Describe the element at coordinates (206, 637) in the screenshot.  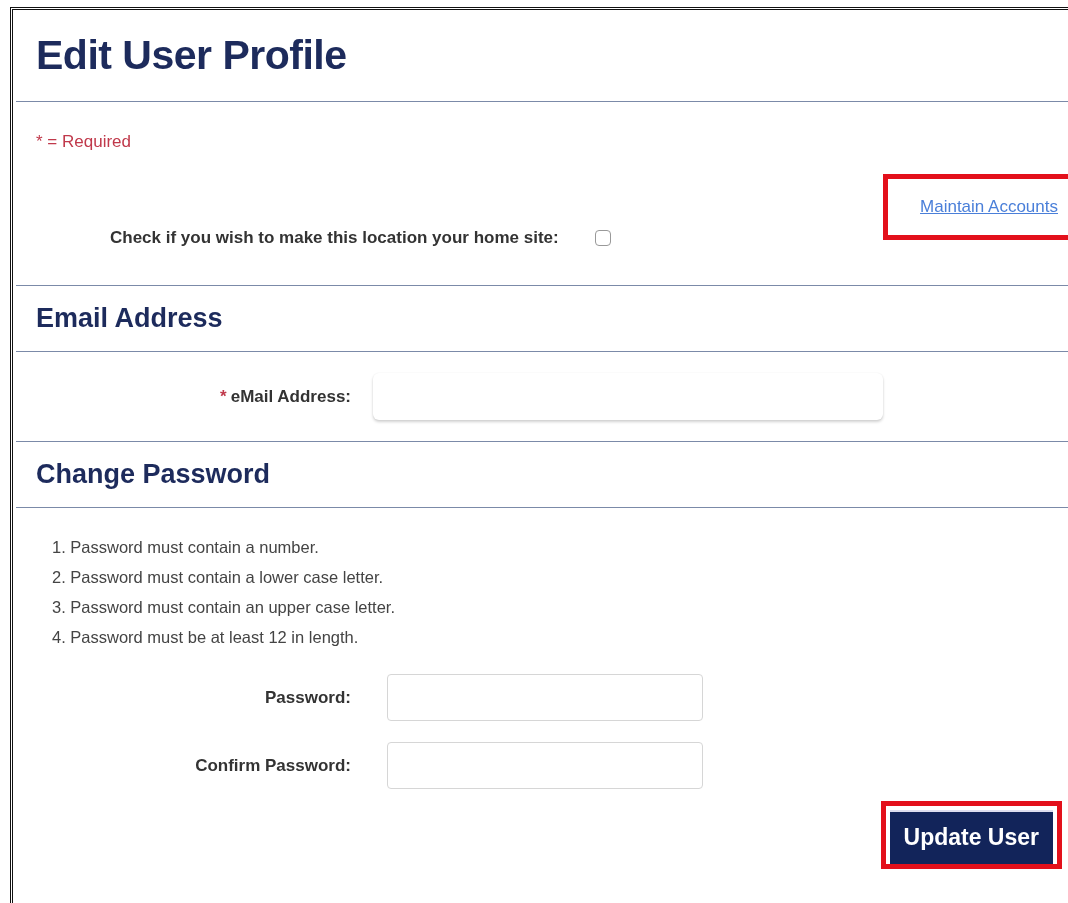
I see `password-rule: 4. Password must be at least 12 in length.` at that location.